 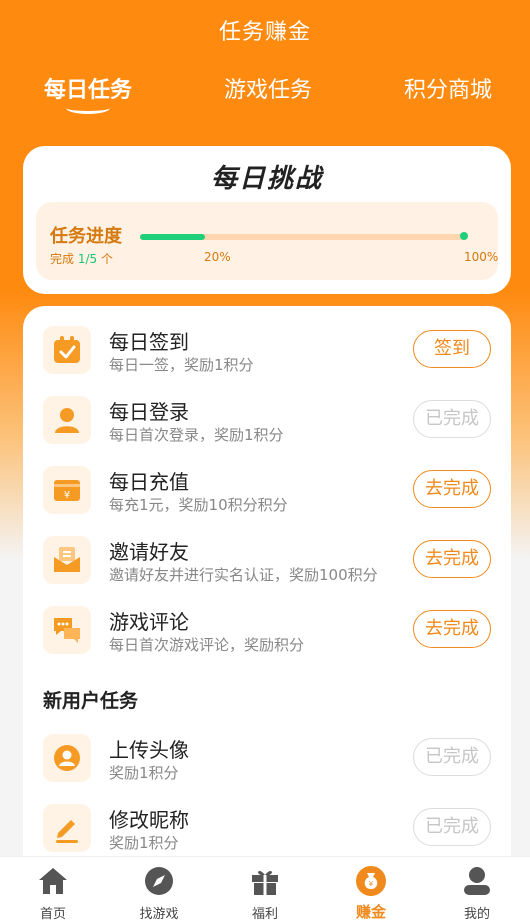 I want to click on tab-points-mall: 积分商城, so click(x=448, y=88).